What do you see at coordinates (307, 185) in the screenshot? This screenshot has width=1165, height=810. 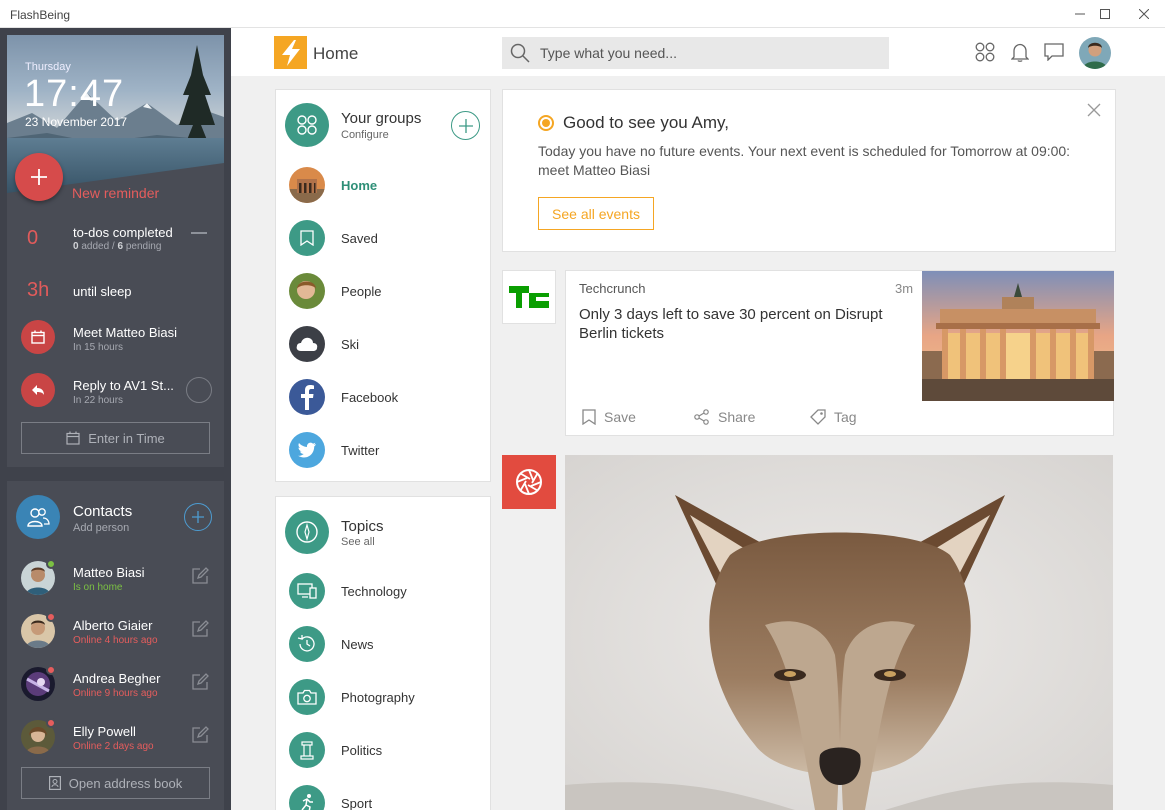 I see `home-group-icon` at bounding box center [307, 185].